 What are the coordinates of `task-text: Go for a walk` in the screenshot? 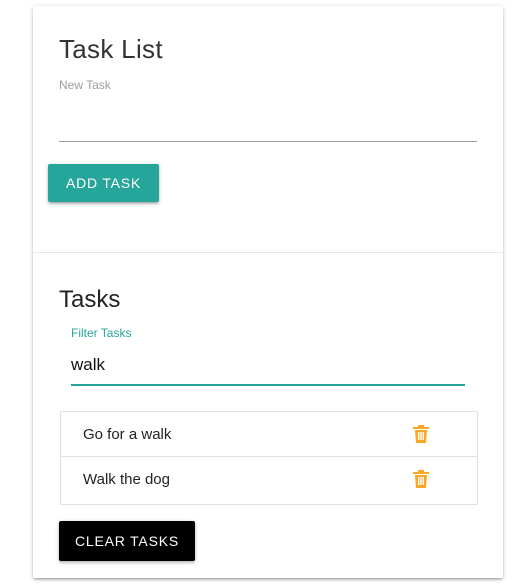 It's located at (127, 434).